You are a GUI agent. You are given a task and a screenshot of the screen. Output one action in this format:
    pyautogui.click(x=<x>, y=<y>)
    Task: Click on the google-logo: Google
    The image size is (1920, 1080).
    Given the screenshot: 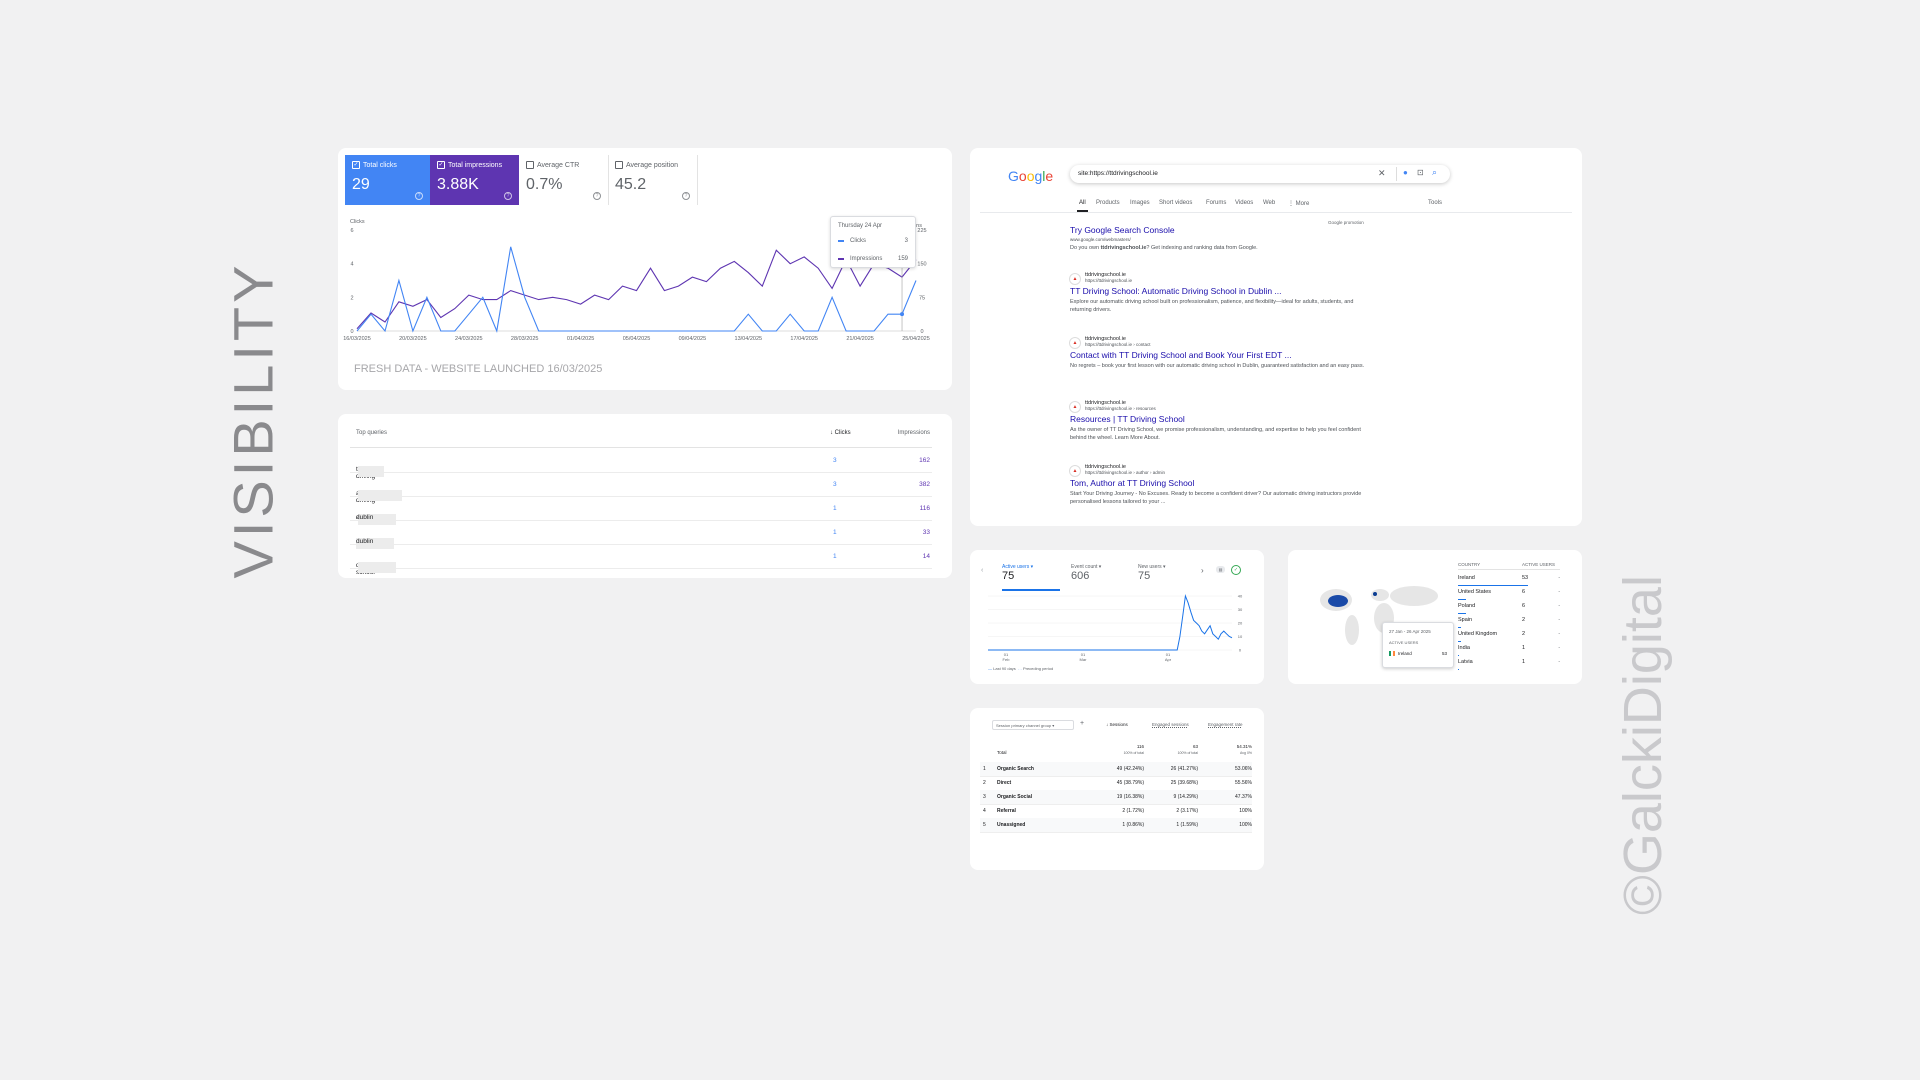 What is the action you would take?
    pyautogui.click(x=1031, y=176)
    